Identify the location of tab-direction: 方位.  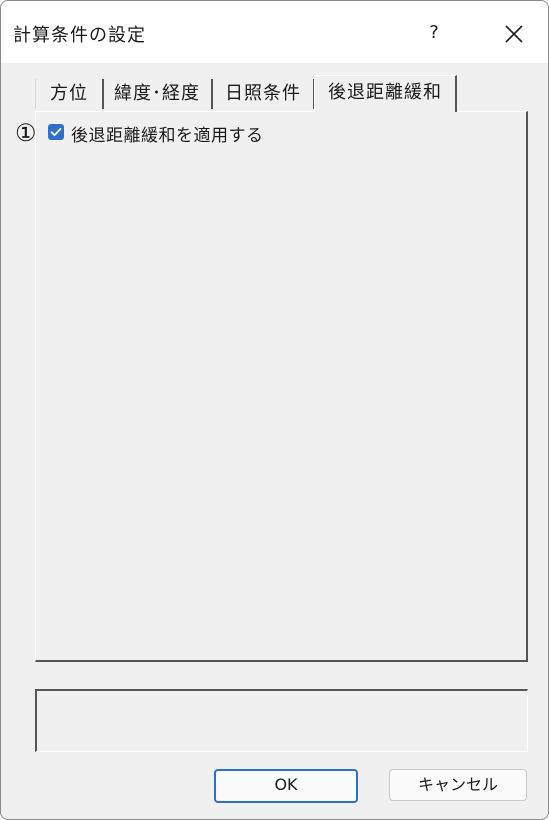
(69, 94).